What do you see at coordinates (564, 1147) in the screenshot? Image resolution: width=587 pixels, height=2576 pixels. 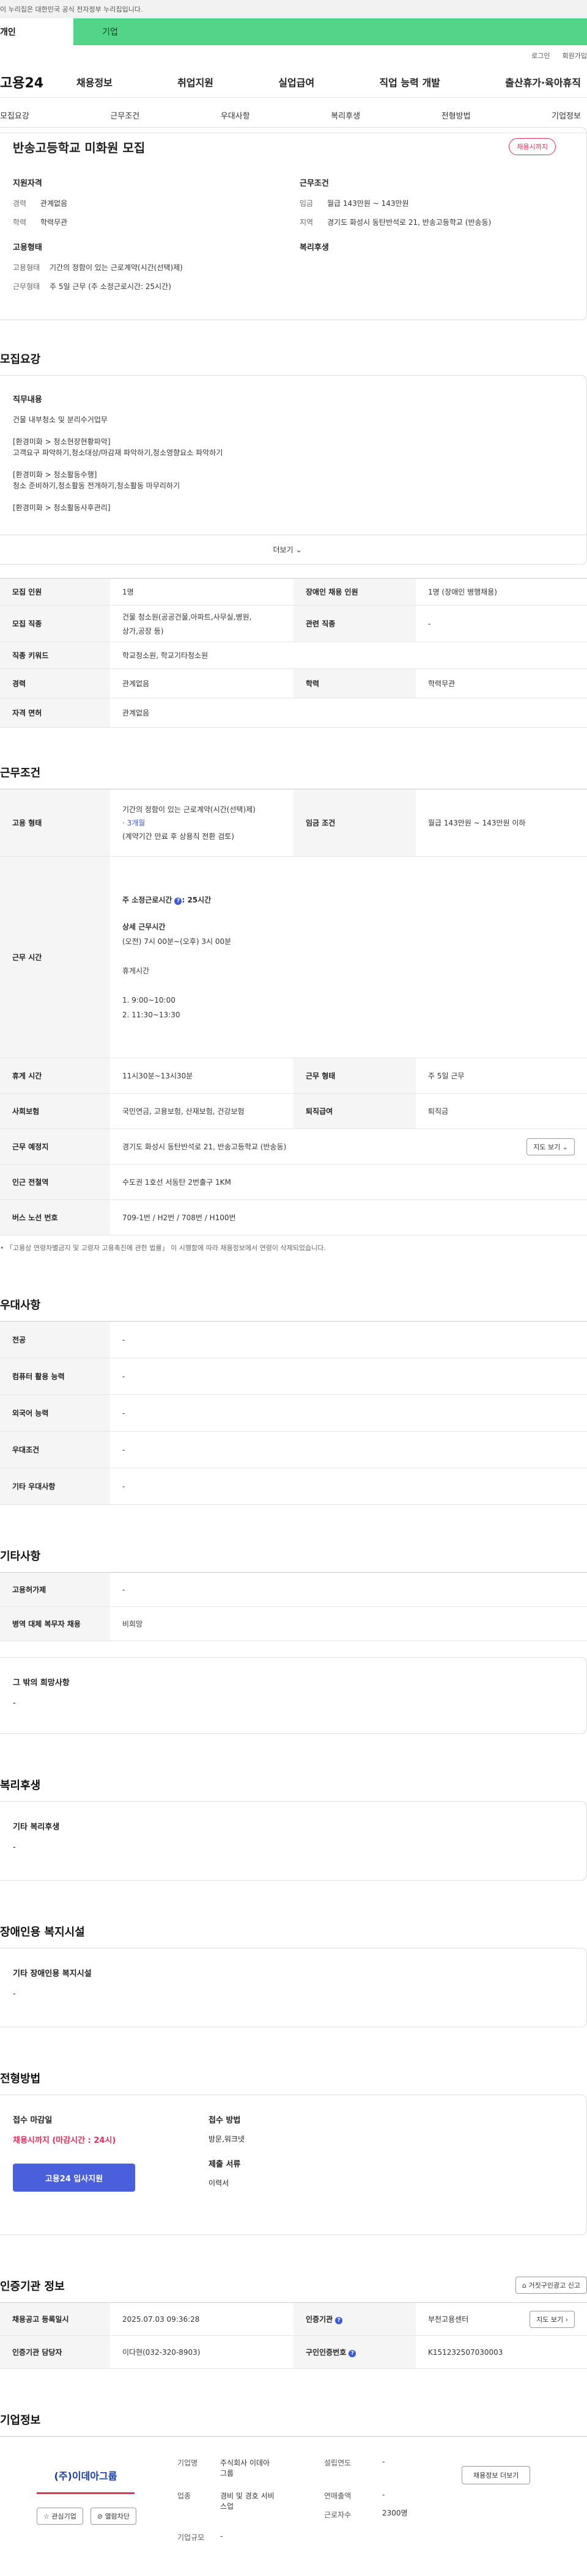 I see `chevron-down-icon: ⌄` at bounding box center [564, 1147].